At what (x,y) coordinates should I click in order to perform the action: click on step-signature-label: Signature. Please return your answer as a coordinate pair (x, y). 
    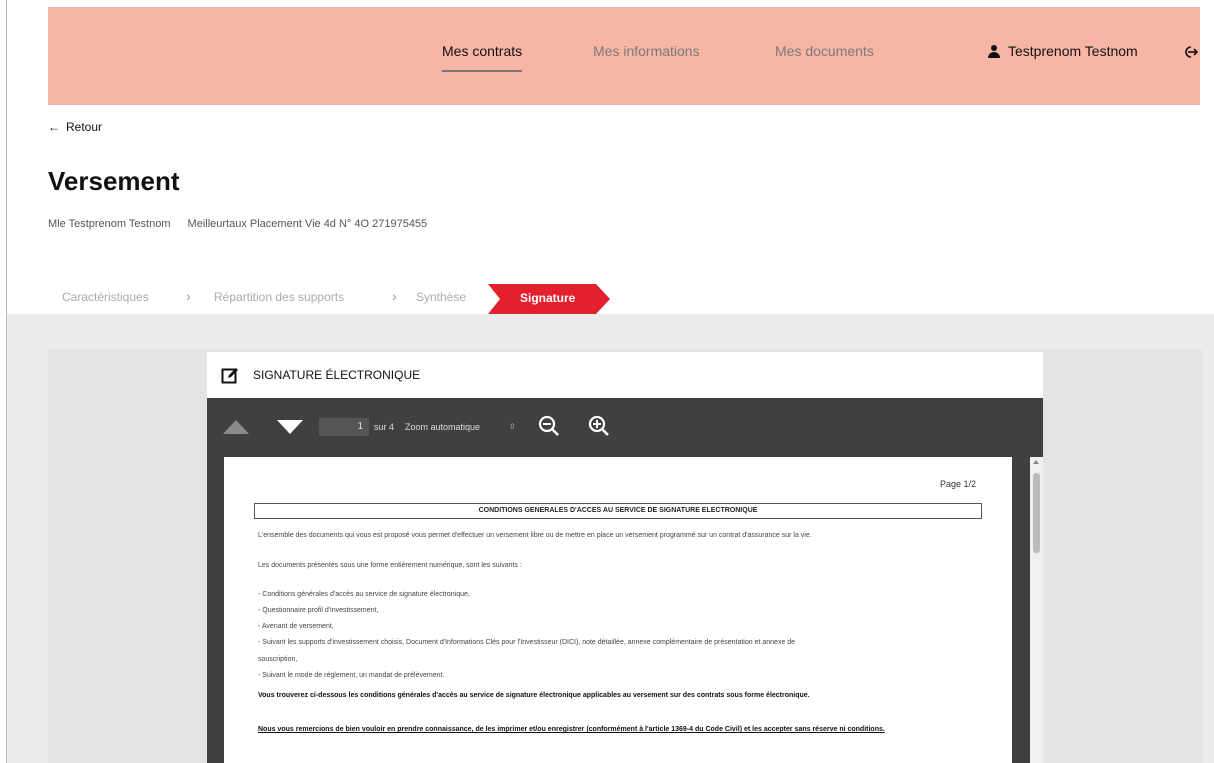
    Looking at the image, I should click on (548, 298).